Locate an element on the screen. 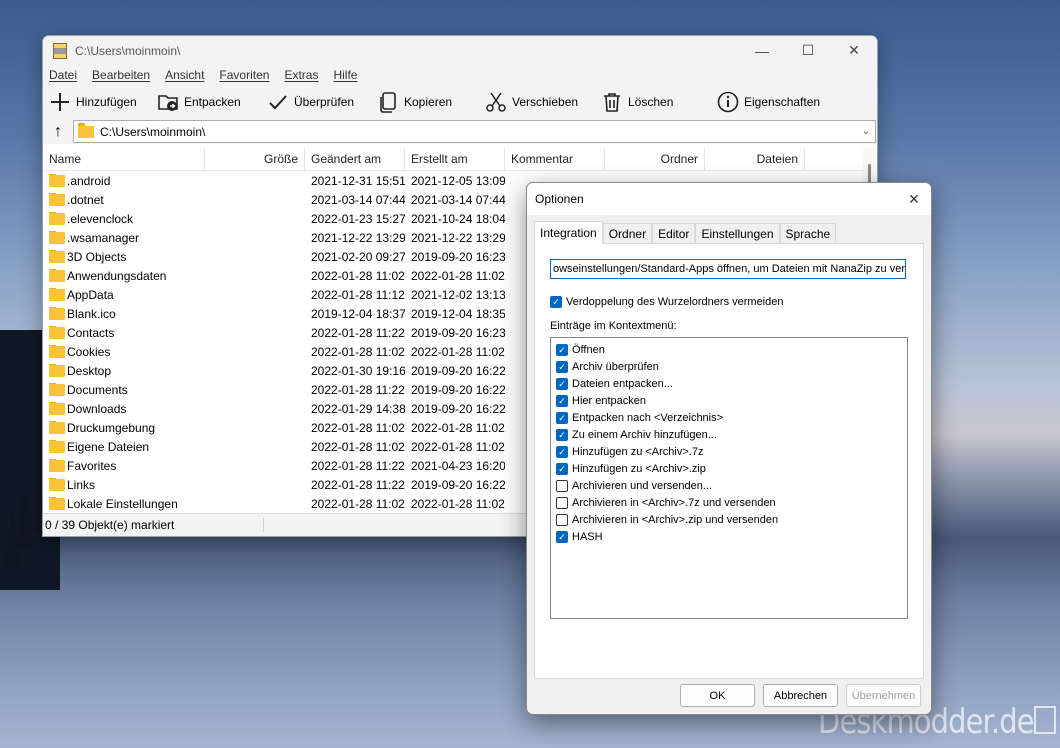 The width and height of the screenshot is (1060, 748). context-menu-item: ✓ Öffnen is located at coordinates (729, 349).